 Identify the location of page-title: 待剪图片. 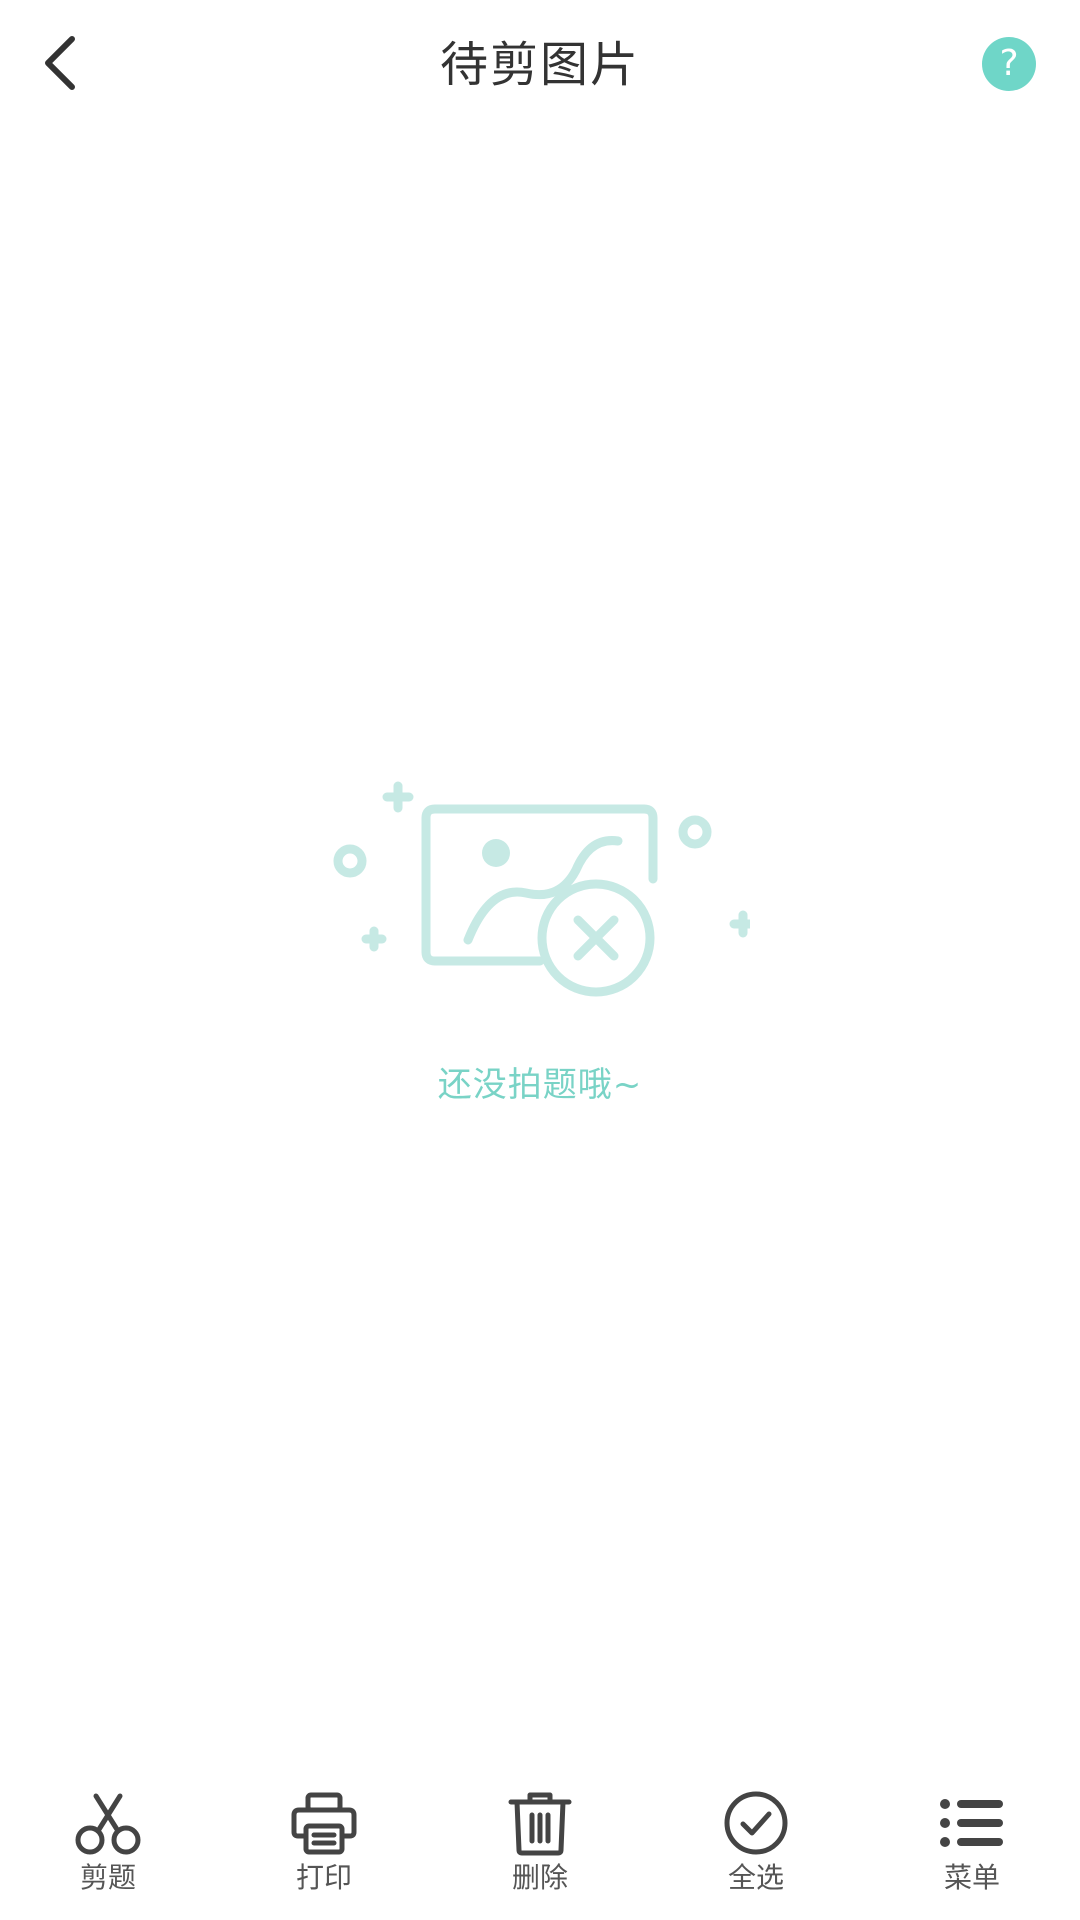
(539, 65).